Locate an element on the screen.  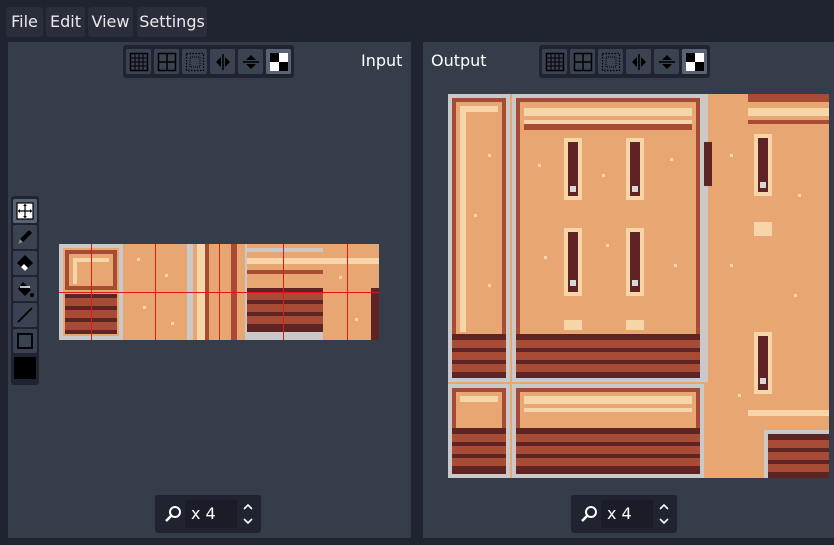
eraser-icon is located at coordinates (25, 263).